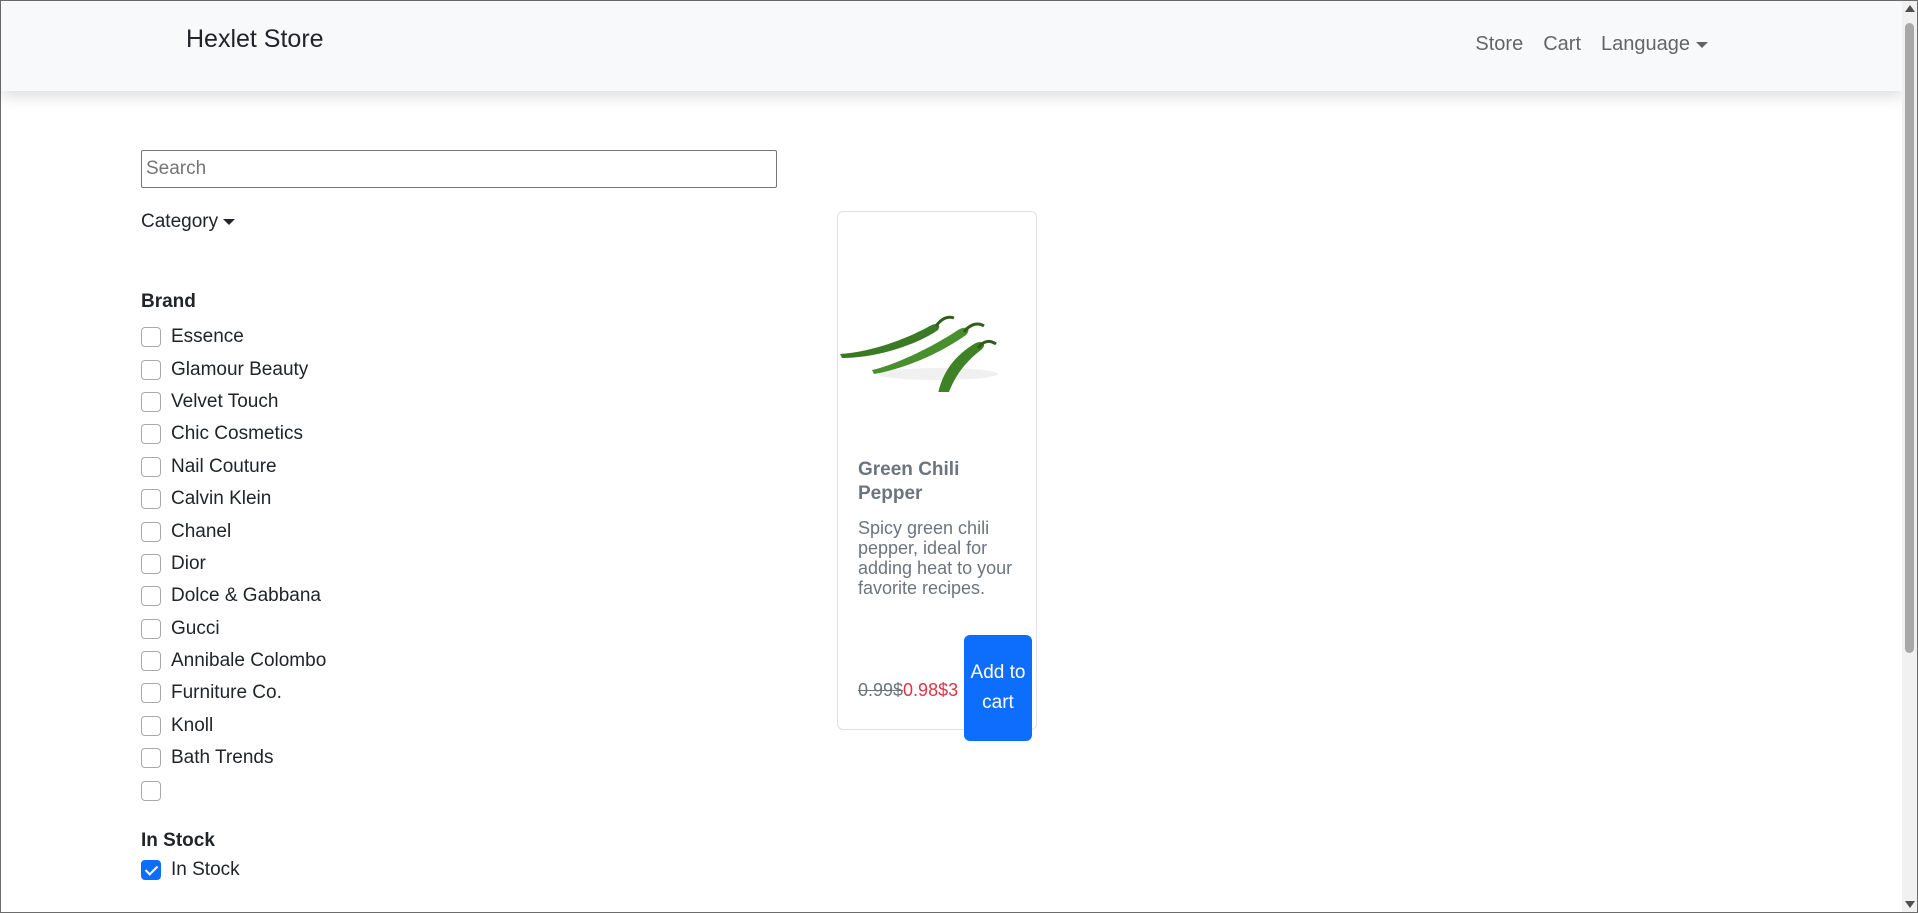 The image size is (1918, 913). Describe the element at coordinates (1562, 44) in the screenshot. I see `nav-cart-link: Cart` at that location.